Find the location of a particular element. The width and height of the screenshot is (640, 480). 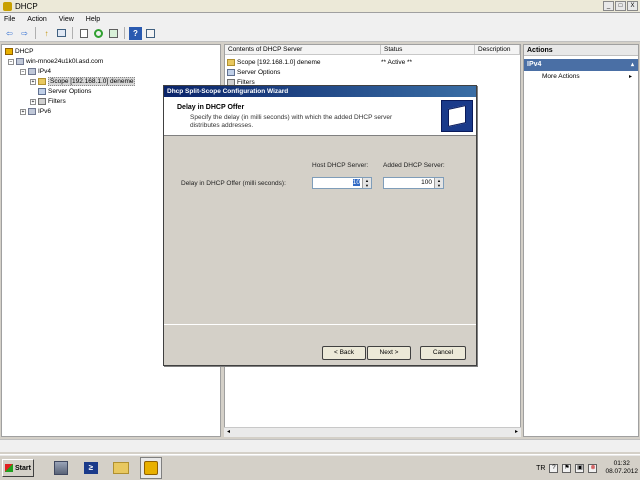

tree-ipv4: − IPv4 is located at coordinates (35, 71).